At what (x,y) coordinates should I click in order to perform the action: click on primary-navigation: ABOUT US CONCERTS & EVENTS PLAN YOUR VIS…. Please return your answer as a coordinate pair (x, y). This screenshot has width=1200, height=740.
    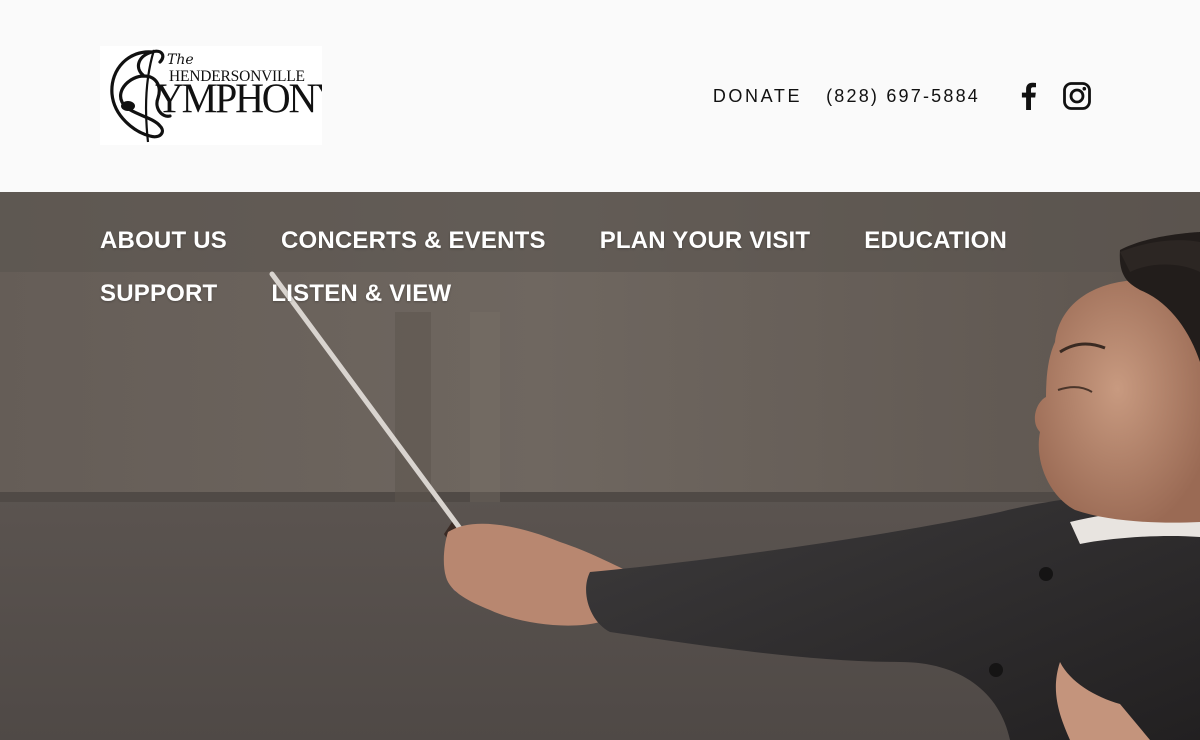
    Looking at the image, I should click on (580, 267).